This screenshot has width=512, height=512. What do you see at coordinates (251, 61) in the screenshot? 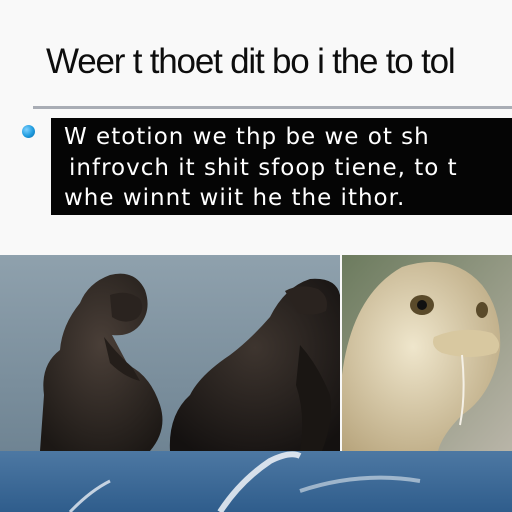
I see `slide-title: Weer t thoet dit bo i the to tol` at bounding box center [251, 61].